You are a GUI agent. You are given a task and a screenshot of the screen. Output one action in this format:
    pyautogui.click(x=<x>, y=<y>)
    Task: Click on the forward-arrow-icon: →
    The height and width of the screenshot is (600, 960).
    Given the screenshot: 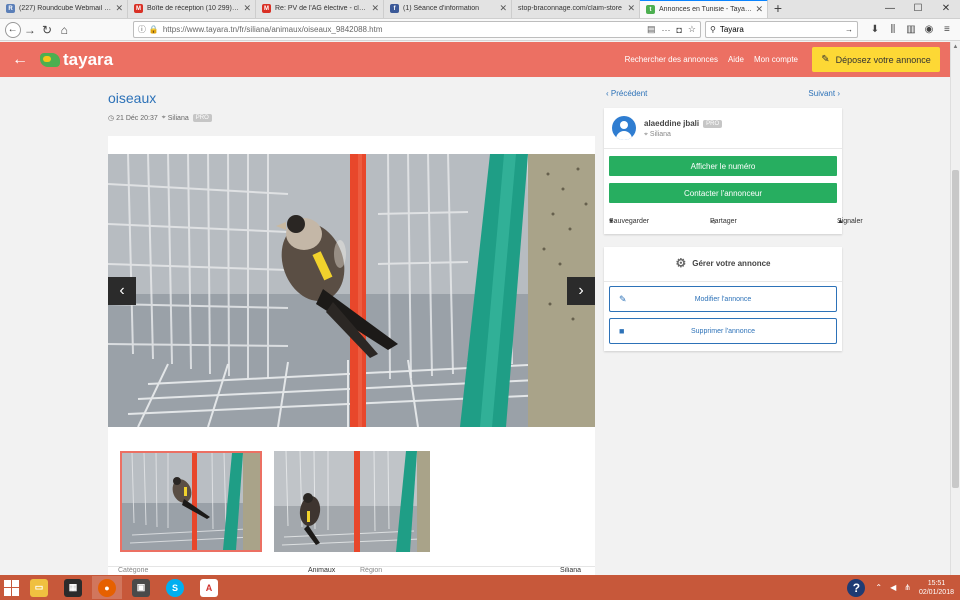 What is the action you would take?
    pyautogui.click(x=29, y=29)
    